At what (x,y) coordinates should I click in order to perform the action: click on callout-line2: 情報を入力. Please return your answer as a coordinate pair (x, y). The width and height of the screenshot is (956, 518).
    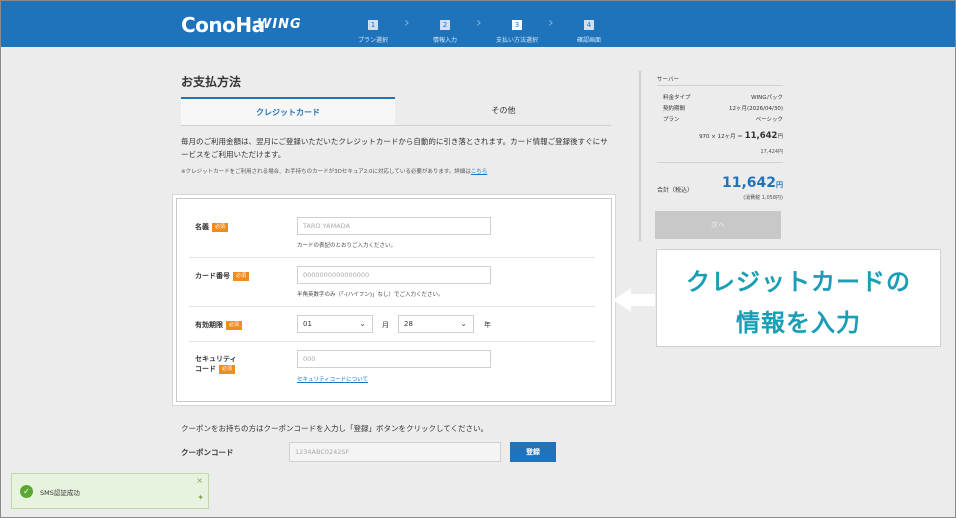
    Looking at the image, I should click on (798, 323).